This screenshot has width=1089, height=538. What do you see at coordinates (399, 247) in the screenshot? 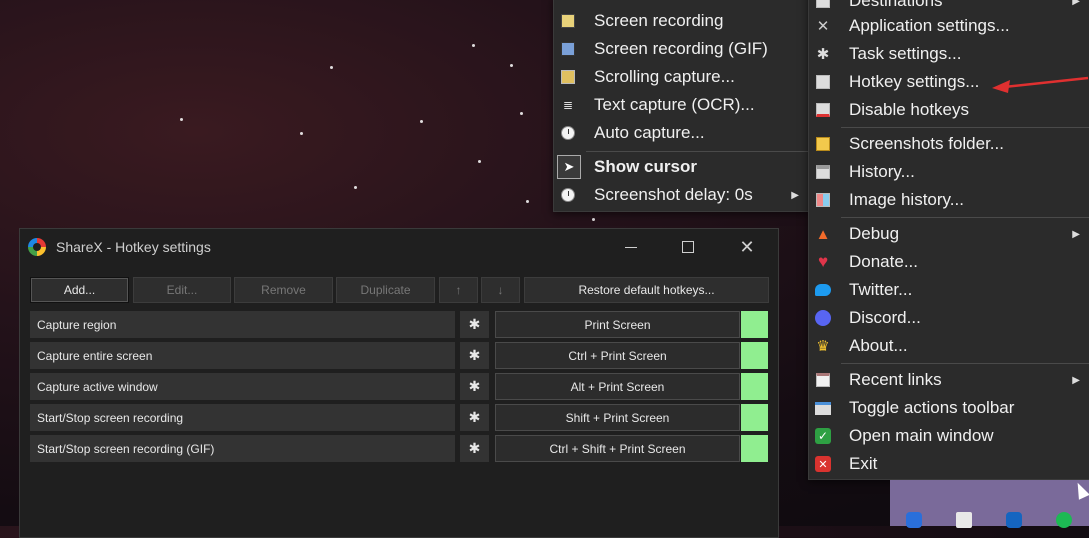
I see `title-bar: ShareX - Hotkey settings ✕` at bounding box center [399, 247].